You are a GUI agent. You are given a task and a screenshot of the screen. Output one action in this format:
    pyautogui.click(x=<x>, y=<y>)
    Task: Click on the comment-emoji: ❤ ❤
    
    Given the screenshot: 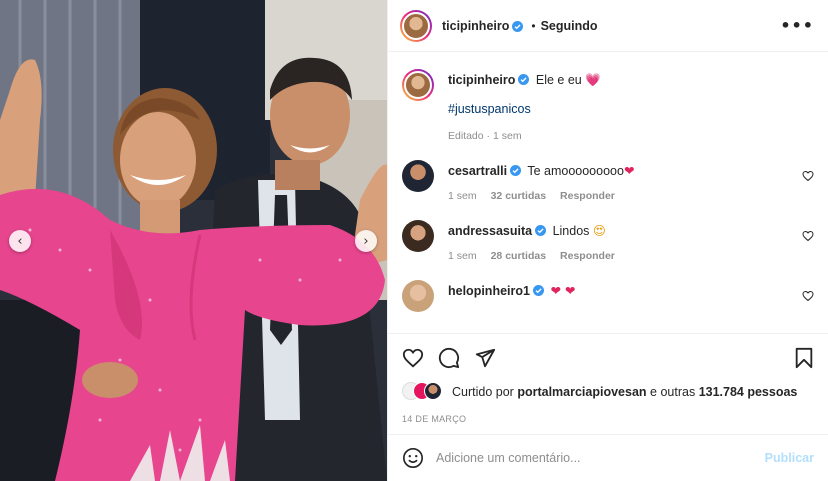 What is the action you would take?
    pyautogui.click(x=563, y=290)
    